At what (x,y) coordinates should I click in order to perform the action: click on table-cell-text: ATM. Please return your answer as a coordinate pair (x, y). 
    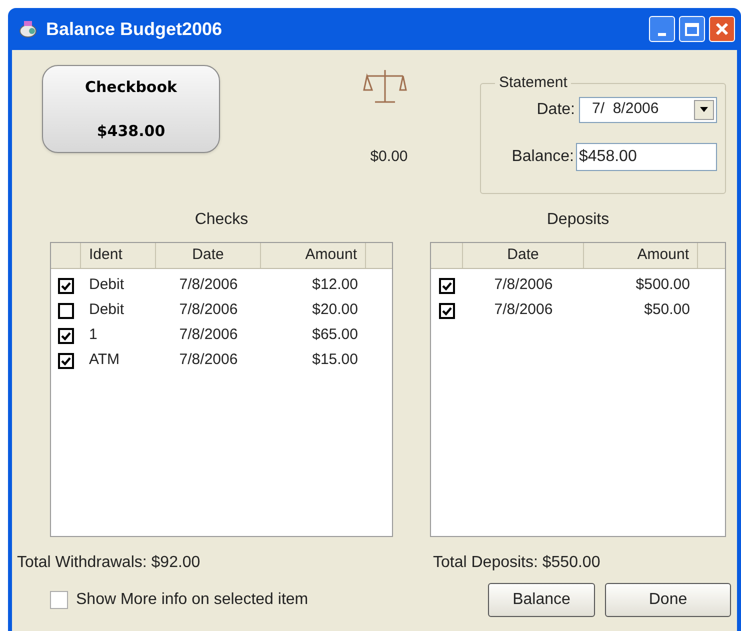
    Looking at the image, I should click on (104, 360).